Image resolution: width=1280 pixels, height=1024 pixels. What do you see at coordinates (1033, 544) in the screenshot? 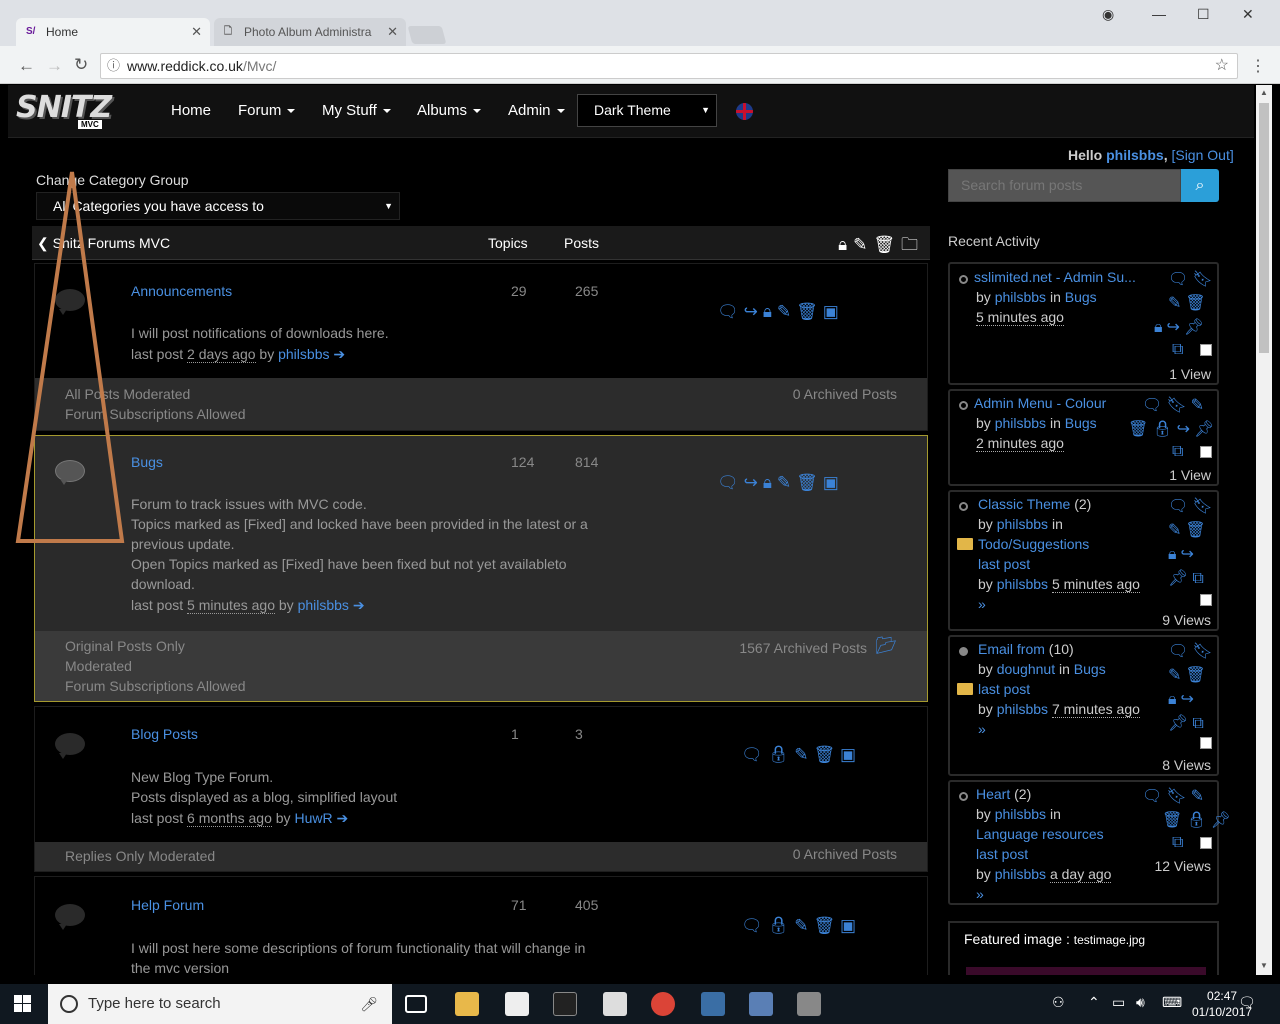
I see `forum-link: Todo/Suggestions` at bounding box center [1033, 544].